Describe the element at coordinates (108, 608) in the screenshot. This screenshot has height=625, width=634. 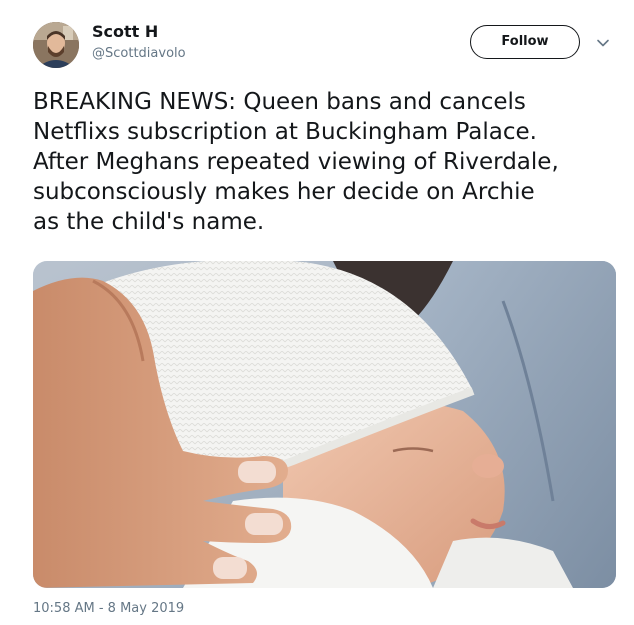
I see `tweet-timestamp: 10:58 AM - 8 May 2019` at that location.